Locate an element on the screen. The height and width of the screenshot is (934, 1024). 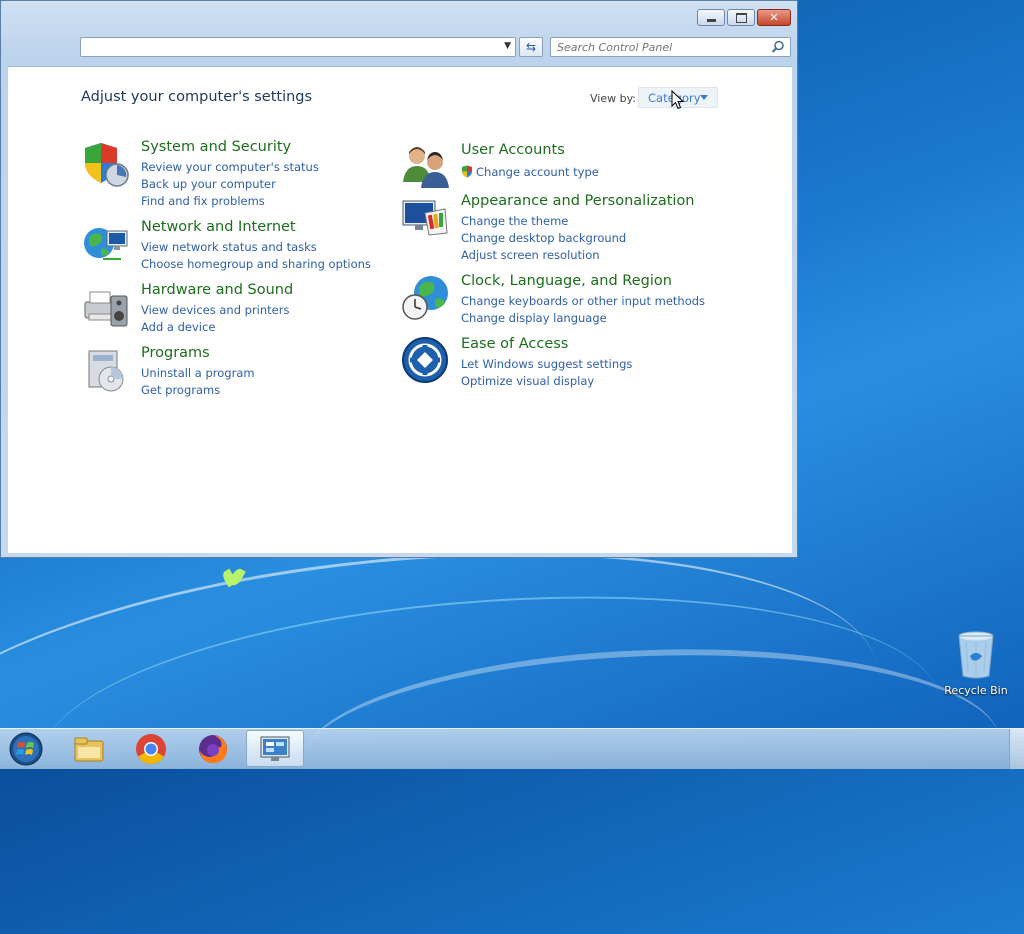
refresh-button: ⇆ is located at coordinates (531, 47).